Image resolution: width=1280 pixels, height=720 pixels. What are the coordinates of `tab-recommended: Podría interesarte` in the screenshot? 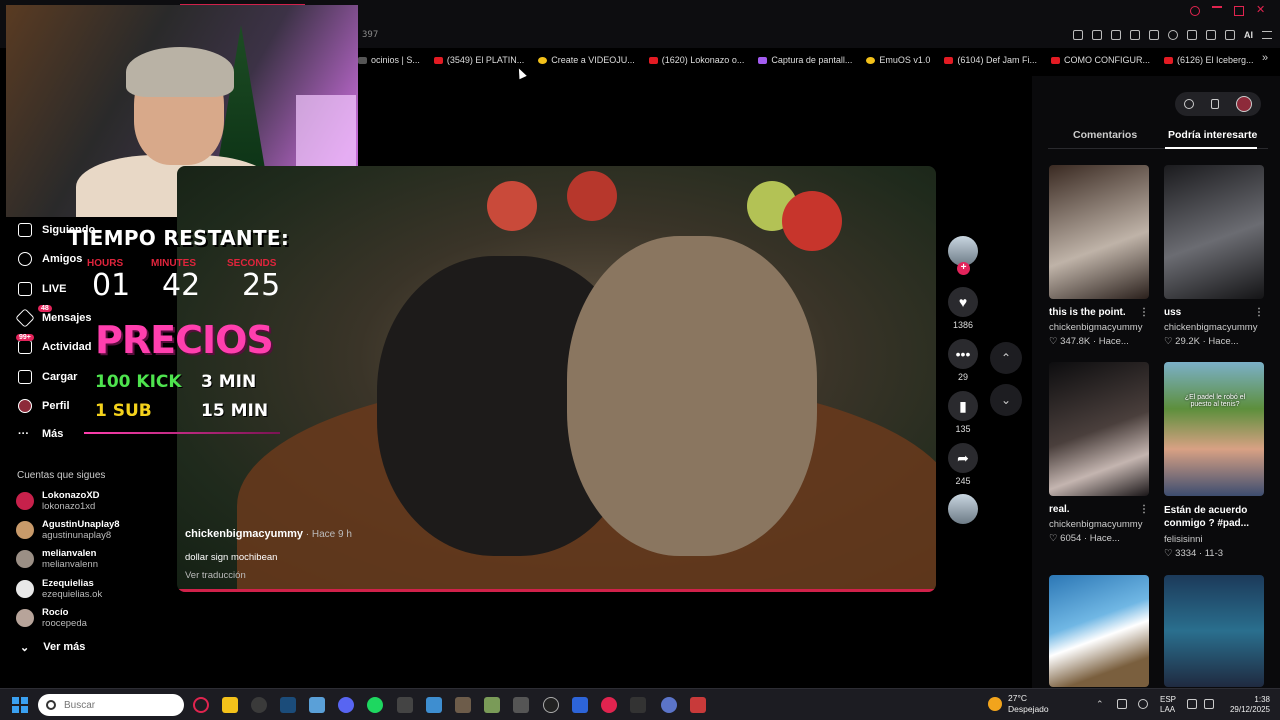 It's located at (1212, 135).